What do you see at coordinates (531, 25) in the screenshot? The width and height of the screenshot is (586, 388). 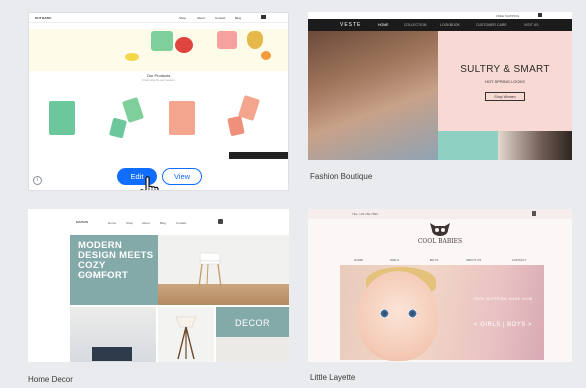 I see `thumb-nav-item: VISIT US` at bounding box center [531, 25].